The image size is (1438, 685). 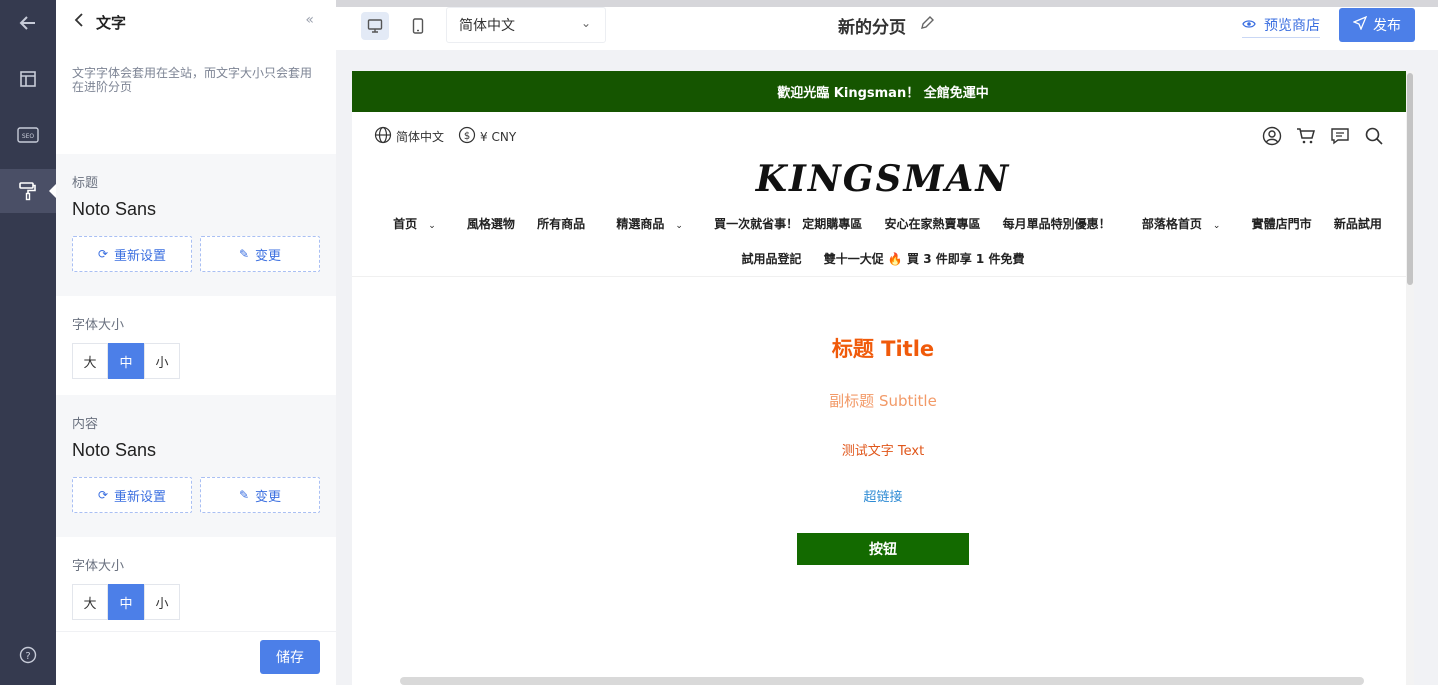 I want to click on edit-title-icon, so click(x=927, y=25).